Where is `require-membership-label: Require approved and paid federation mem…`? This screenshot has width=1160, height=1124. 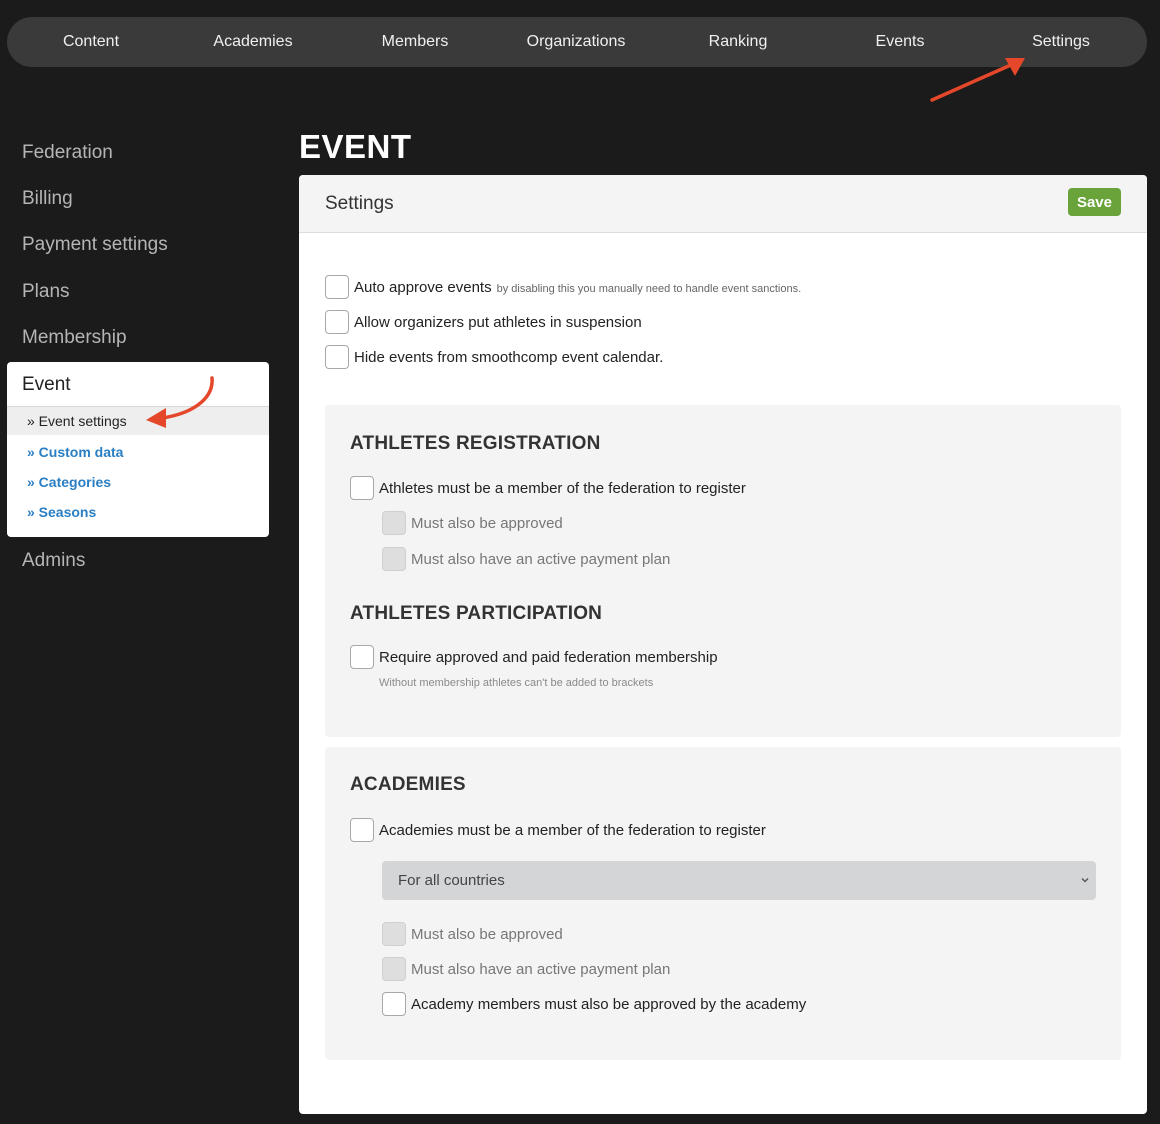 require-membership-label: Require approved and paid federation mem… is located at coordinates (548, 657).